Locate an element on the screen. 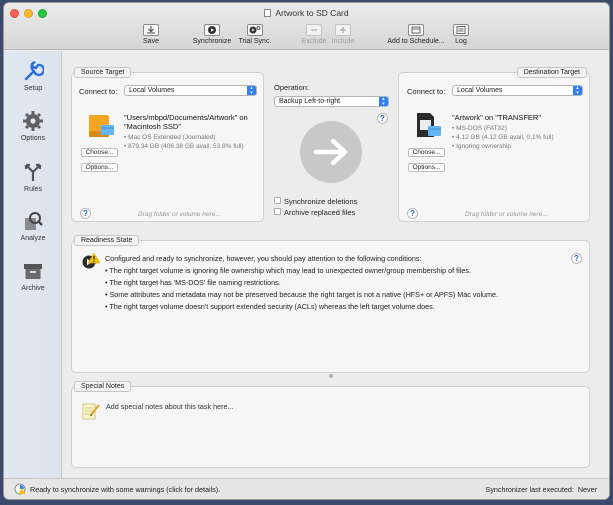 This screenshot has width=613, height=505. source-connect-label: Connect to: is located at coordinates (98, 91).